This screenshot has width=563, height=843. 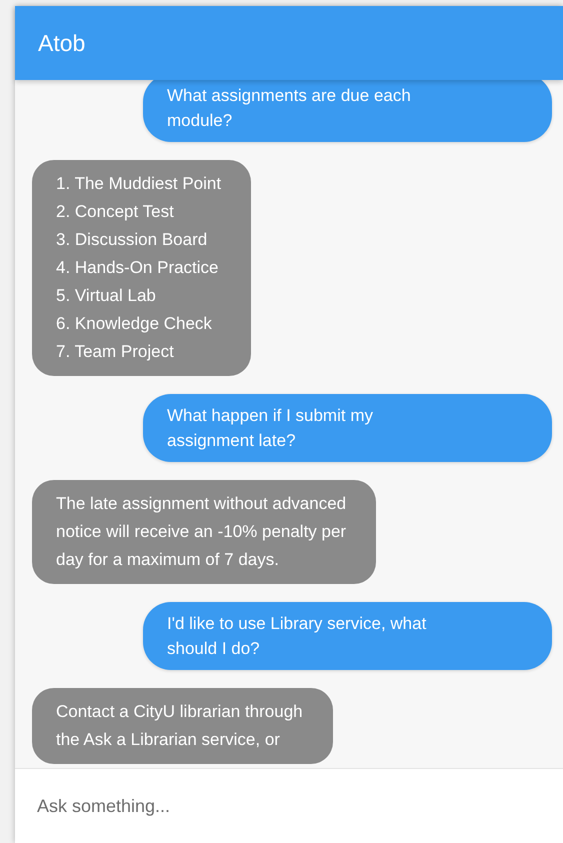 What do you see at coordinates (115, 212) in the screenshot?
I see `list-item: 2. Concept Test` at bounding box center [115, 212].